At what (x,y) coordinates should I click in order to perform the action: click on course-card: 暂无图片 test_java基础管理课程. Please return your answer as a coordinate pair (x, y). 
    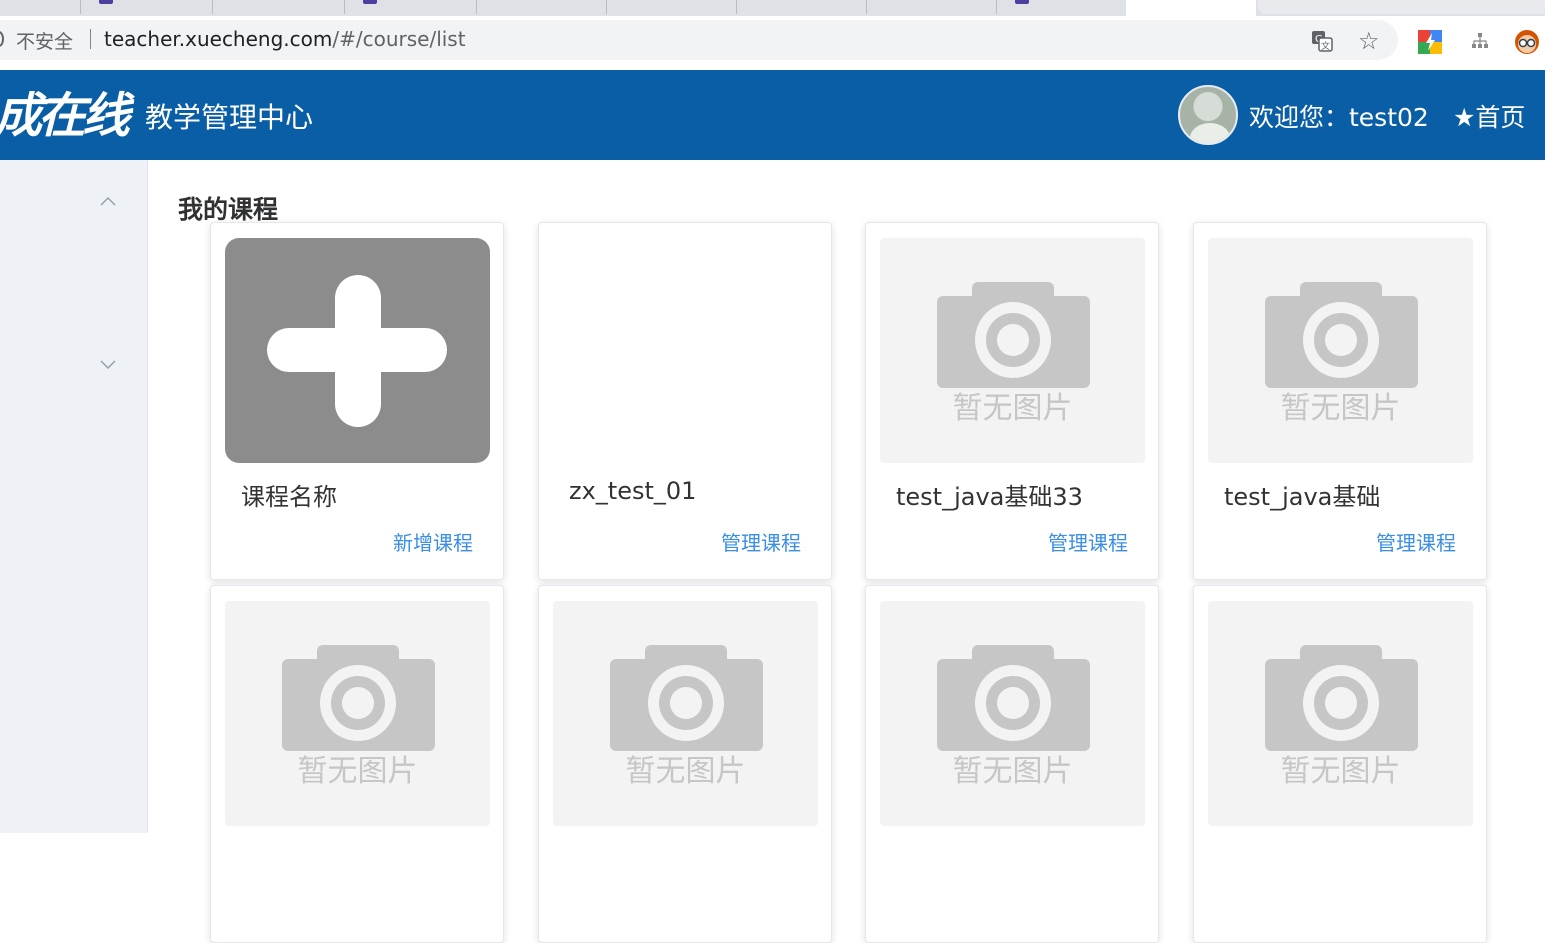
    Looking at the image, I should click on (1340, 401).